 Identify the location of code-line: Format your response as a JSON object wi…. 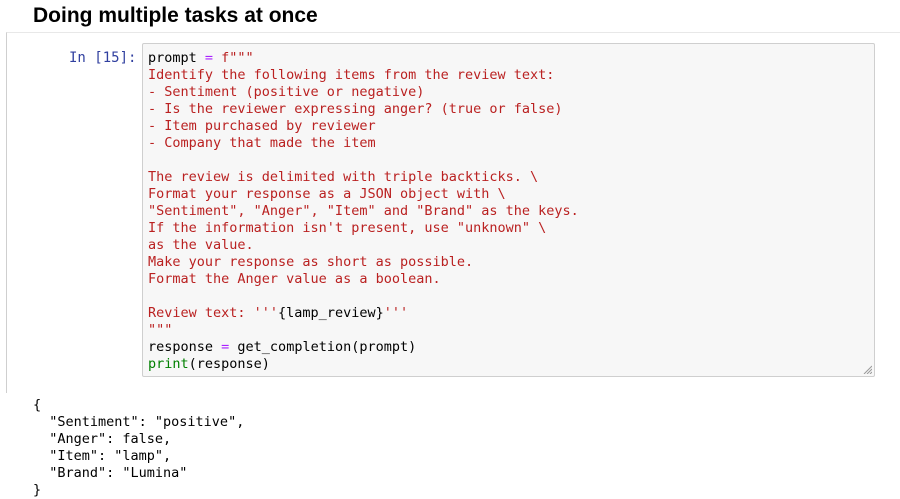
(327, 194).